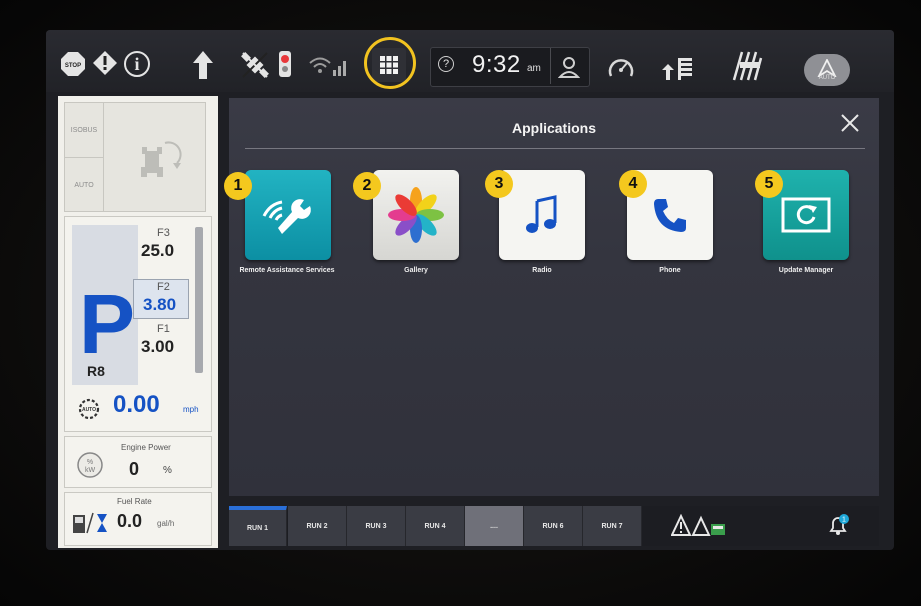  Describe the element at coordinates (446, 64) in the screenshot. I see `help-icon: ?` at that location.